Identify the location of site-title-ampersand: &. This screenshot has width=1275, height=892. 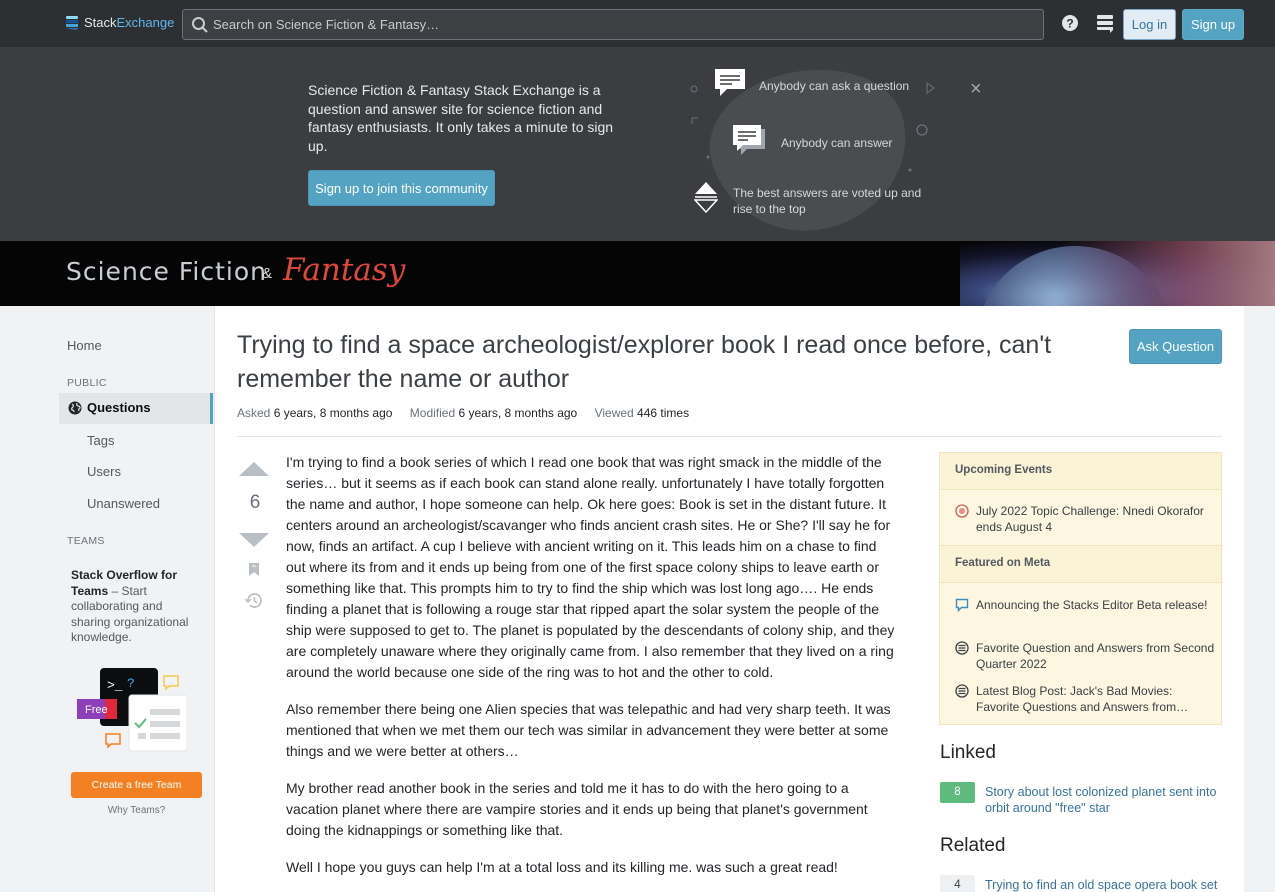
(267, 273).